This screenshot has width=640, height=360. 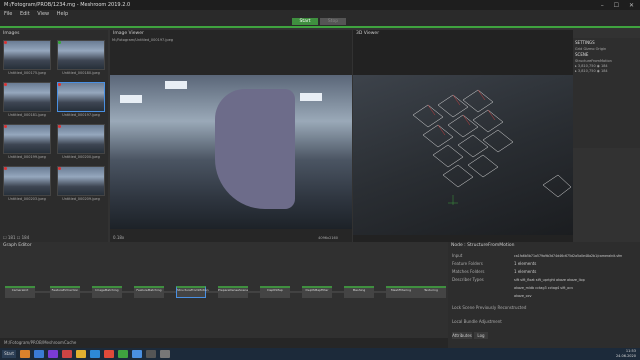 I want to click on node-label: StructureFromMotion, so click(x=193, y=290).